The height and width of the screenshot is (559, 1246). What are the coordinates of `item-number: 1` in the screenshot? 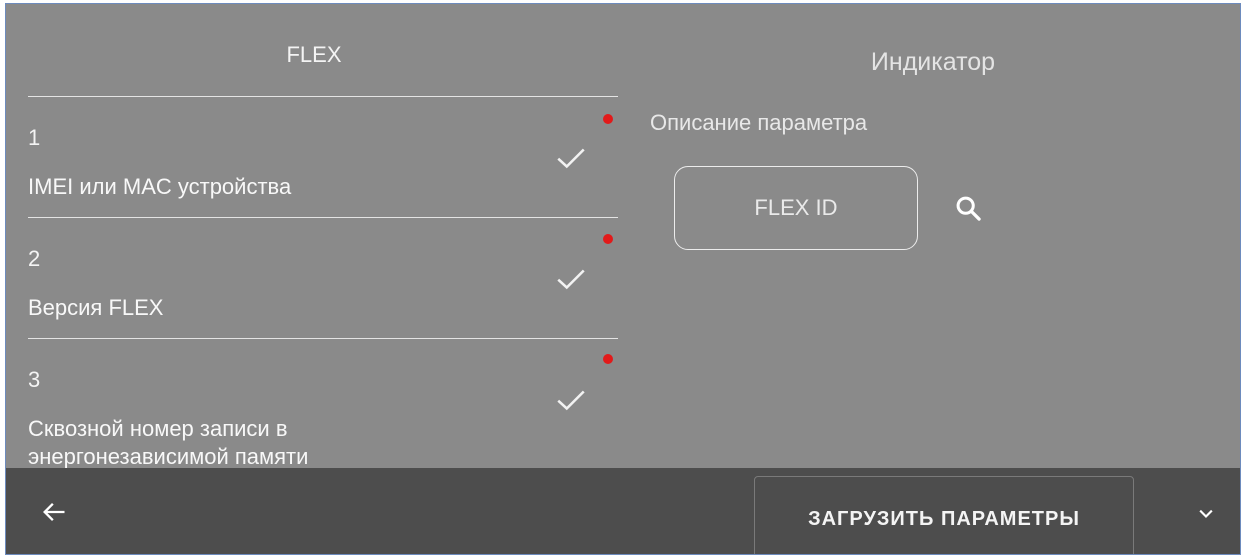 It's located at (34, 137).